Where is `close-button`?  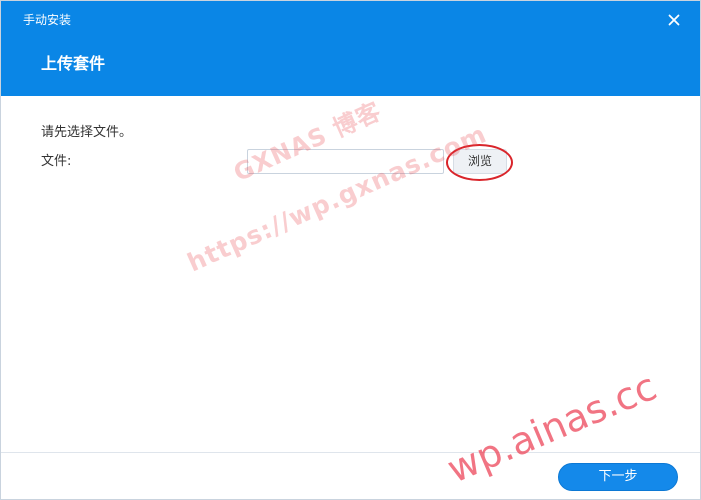
close-button is located at coordinates (674, 20).